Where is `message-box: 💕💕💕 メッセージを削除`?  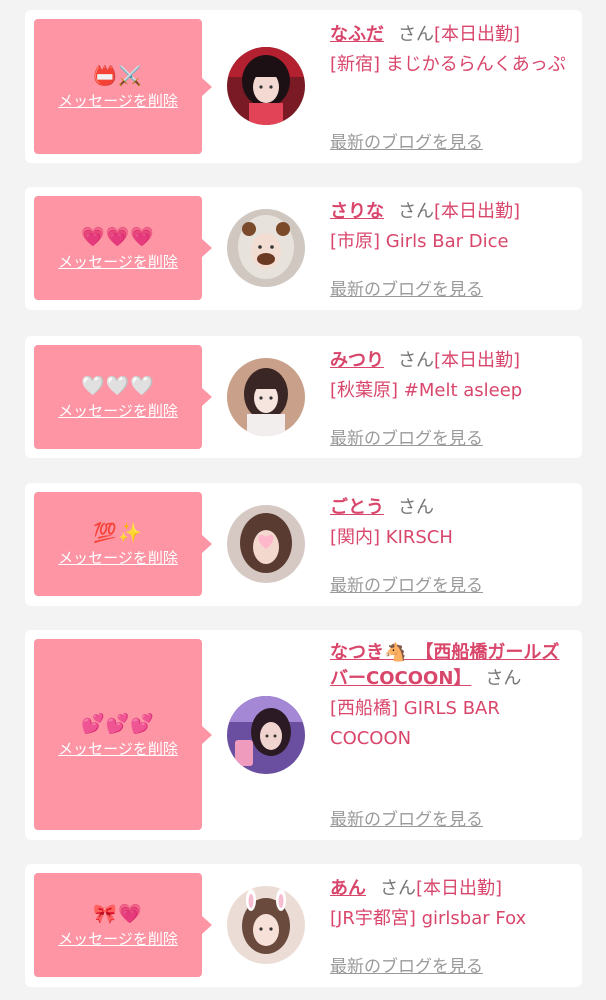 message-box: 💕💕💕 メッセージを削除 is located at coordinates (123, 734).